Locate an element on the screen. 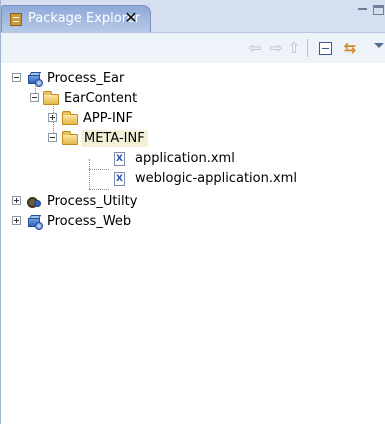  maximize-icon is located at coordinates (378, 10).